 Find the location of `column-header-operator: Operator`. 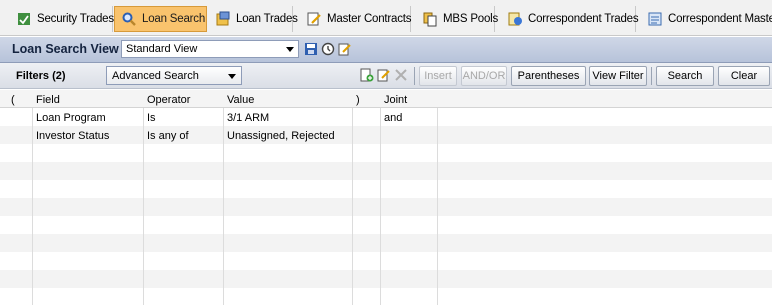

column-header-operator: Operator is located at coordinates (168, 100).